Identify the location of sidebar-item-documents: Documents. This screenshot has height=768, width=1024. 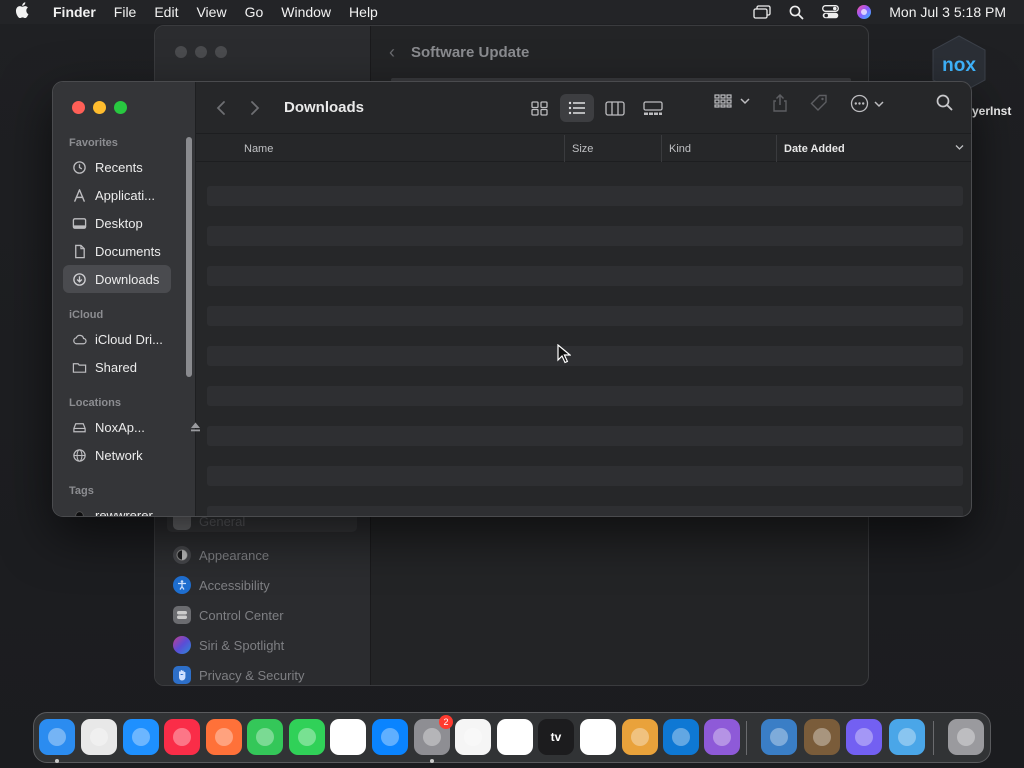
(117, 251).